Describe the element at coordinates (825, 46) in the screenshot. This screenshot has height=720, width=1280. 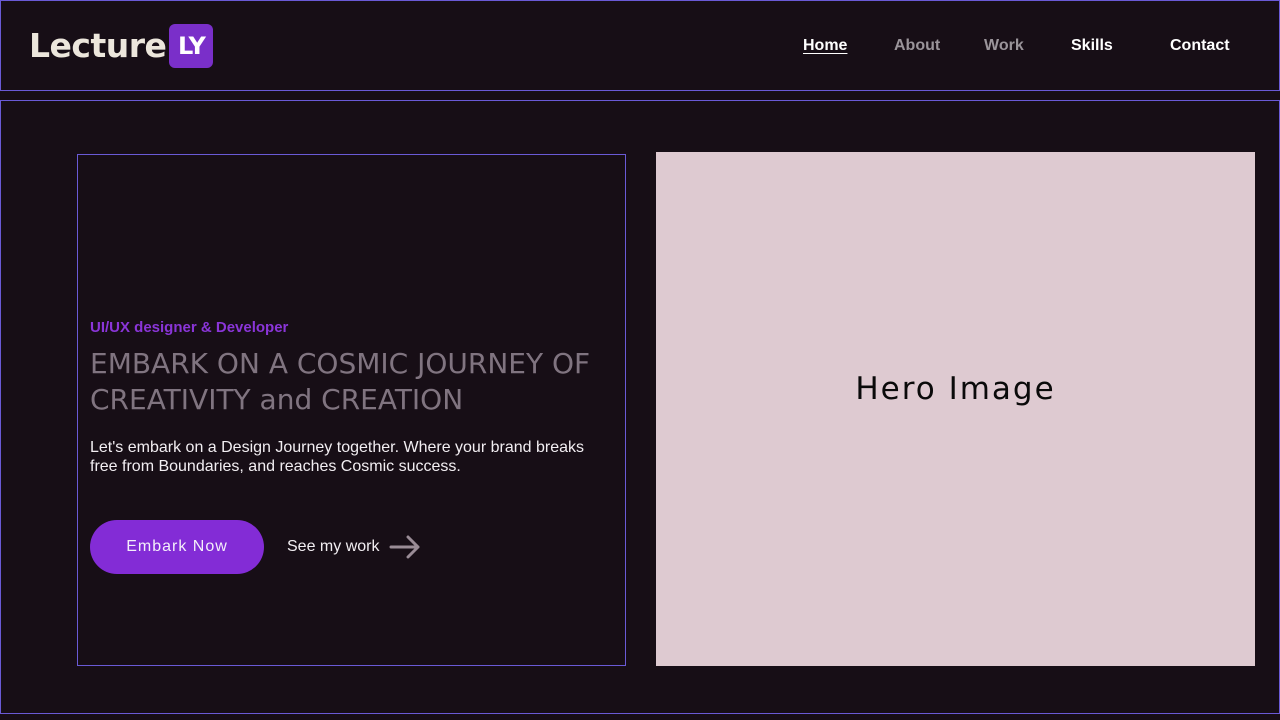
I see `nav-link-home: Home` at that location.